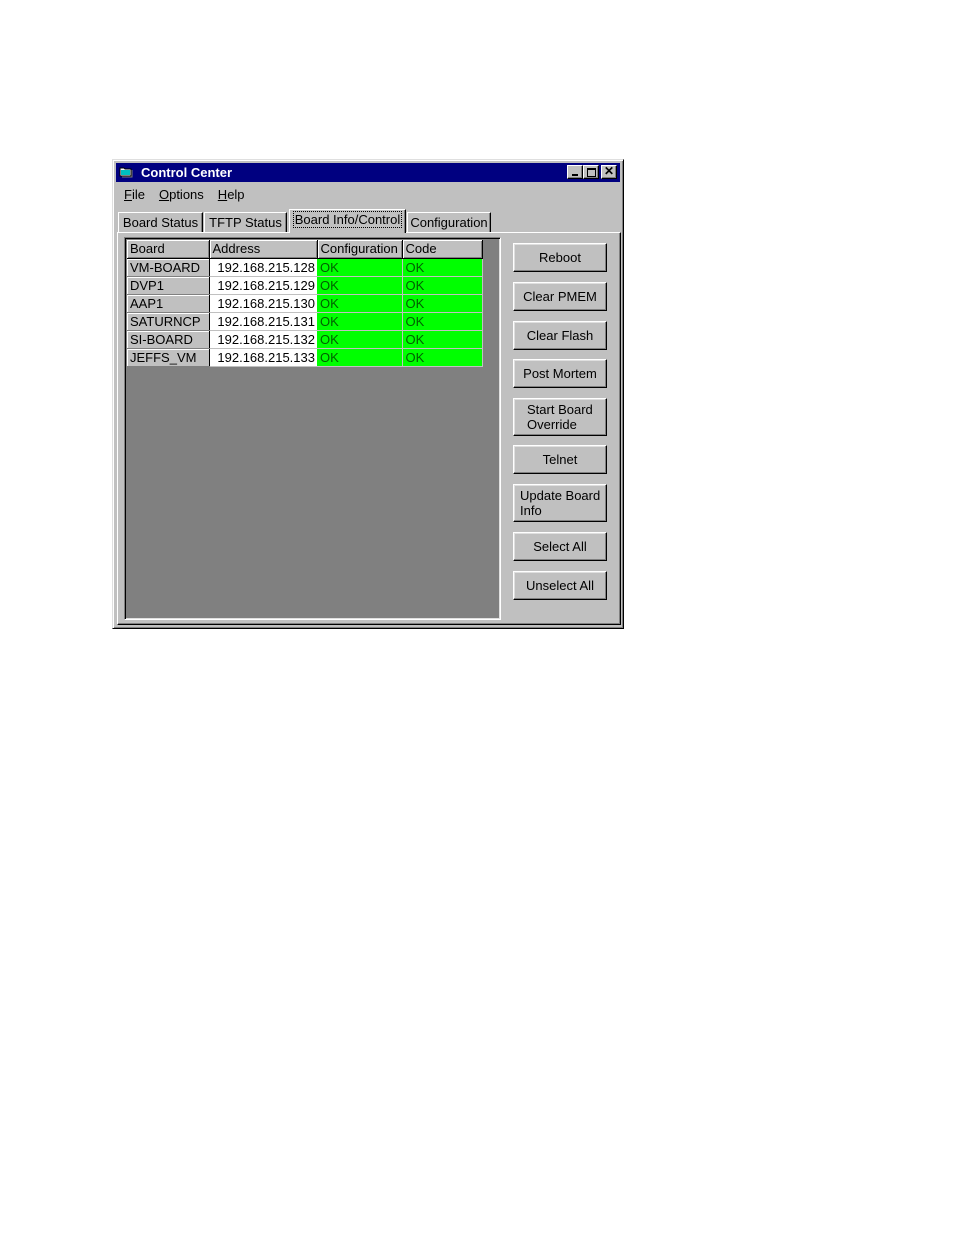 This screenshot has width=954, height=1235. What do you see at coordinates (263, 285) in the screenshot?
I see `cell-address: 192.168.215.129` at bounding box center [263, 285].